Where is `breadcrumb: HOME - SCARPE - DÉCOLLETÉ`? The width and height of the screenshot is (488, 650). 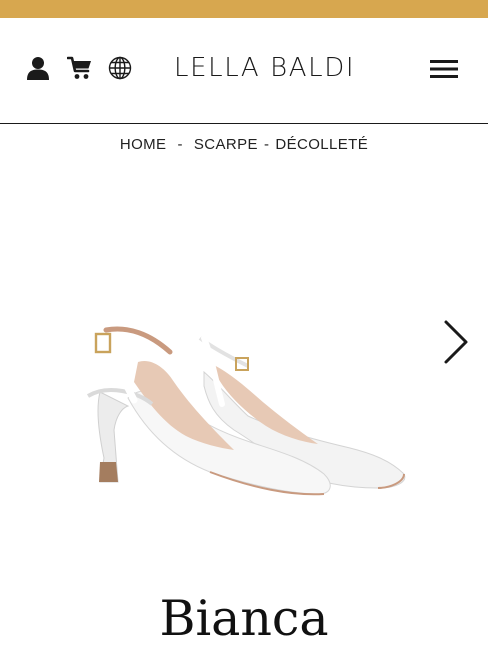
breadcrumb: HOME - SCARPE - DÉCOLLETÉ is located at coordinates (244, 147).